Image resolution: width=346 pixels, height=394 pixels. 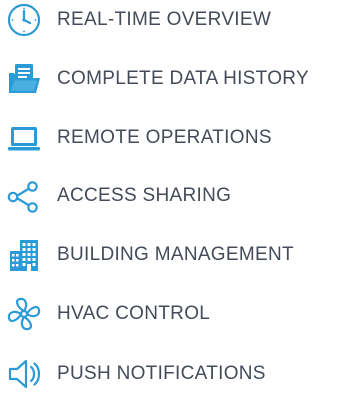 I want to click on feature-item-remote-operations: REMOTE OPERATIONS, so click(x=173, y=138).